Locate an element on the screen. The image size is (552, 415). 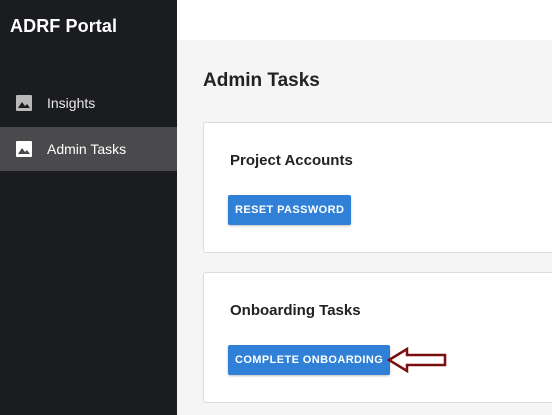
card-title: Project Accounts is located at coordinates (291, 160).